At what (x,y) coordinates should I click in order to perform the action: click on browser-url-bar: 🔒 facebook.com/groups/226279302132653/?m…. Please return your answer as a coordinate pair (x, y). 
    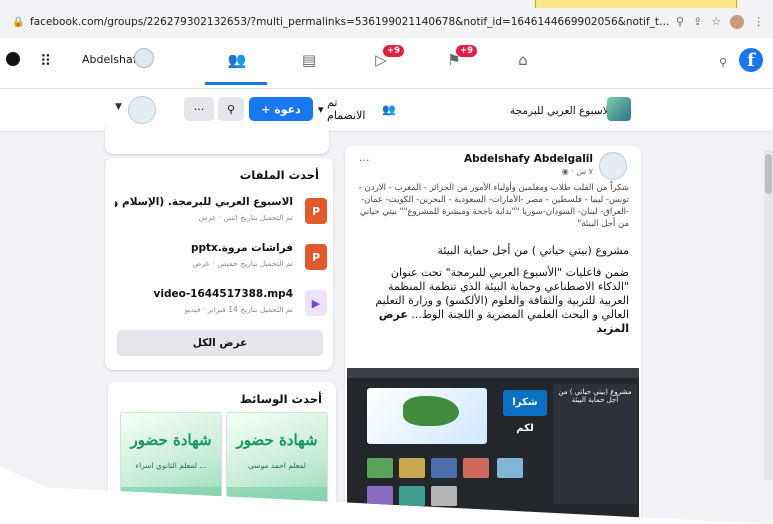
    Looking at the image, I should click on (386, 22).